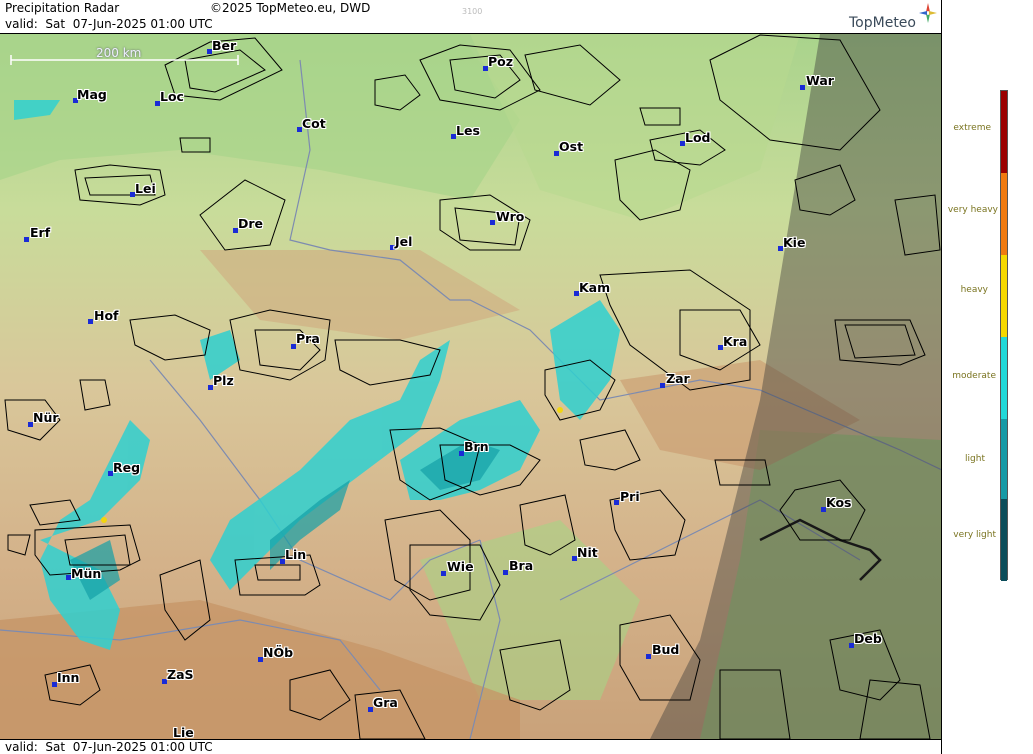 This screenshot has width=1033, height=754. Describe the element at coordinates (595, 287) in the screenshot. I see `city-label: Kam` at that location.